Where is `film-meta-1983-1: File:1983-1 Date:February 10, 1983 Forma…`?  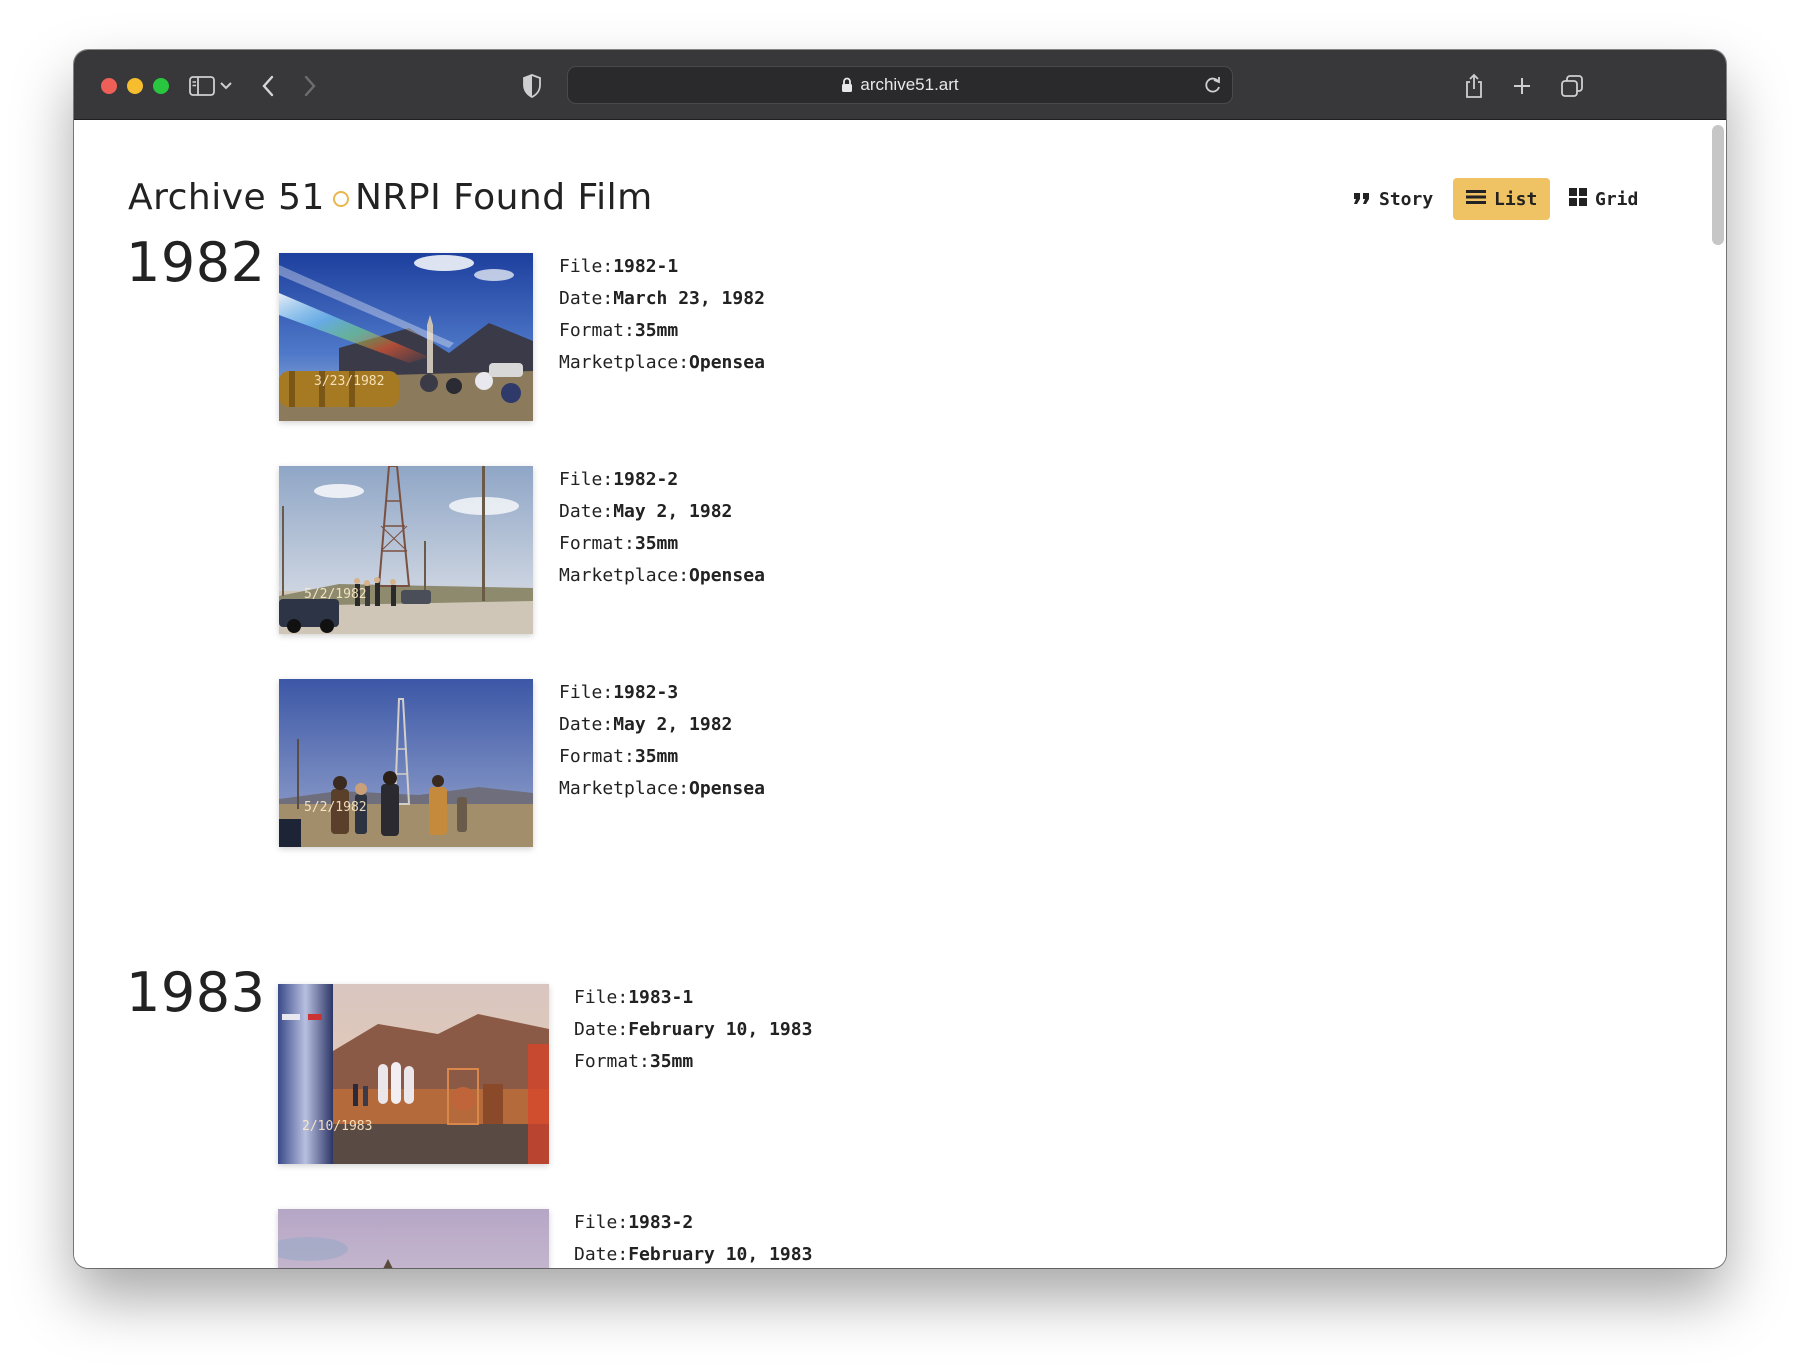 film-meta-1983-1: File:1983-1 Date:February 10, 1983 Forma… is located at coordinates (693, 1030).